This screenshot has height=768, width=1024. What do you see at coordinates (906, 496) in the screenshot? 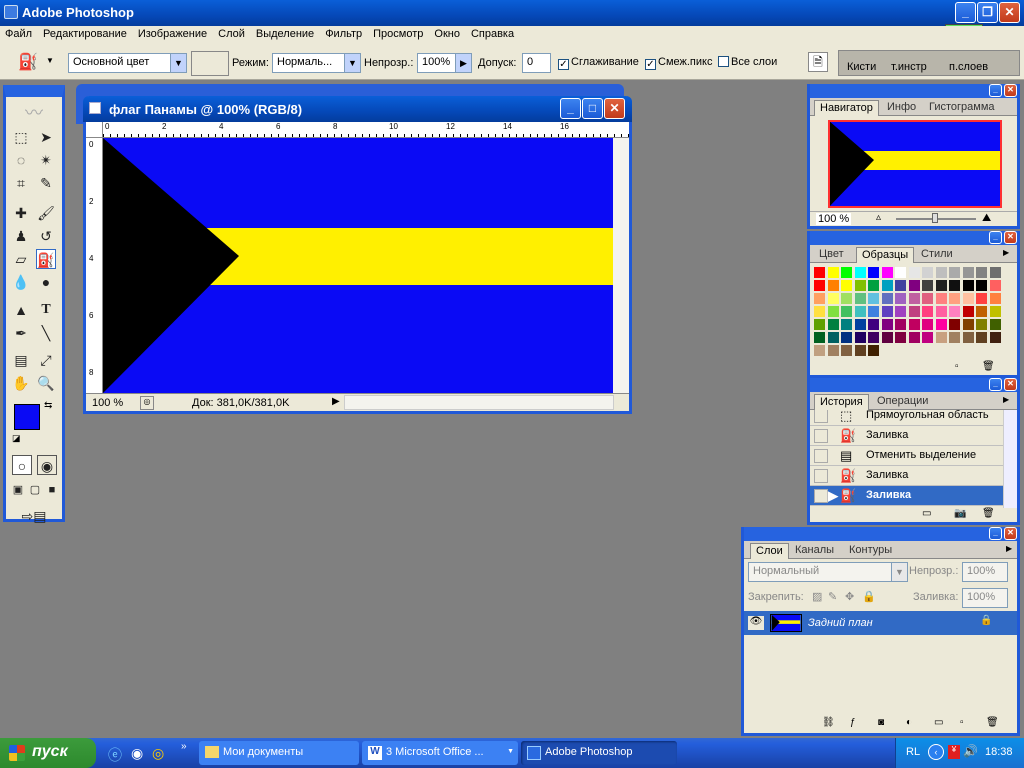
I see `history-item-active: ▶ ⛽ Заливка` at bounding box center [906, 496].